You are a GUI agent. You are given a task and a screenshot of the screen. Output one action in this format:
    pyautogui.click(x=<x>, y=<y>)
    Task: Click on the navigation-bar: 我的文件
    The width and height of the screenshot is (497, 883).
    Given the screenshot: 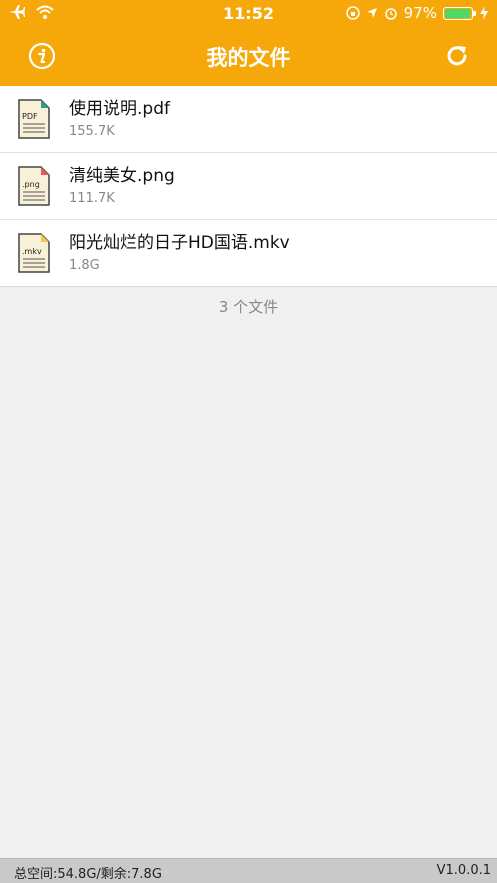 What is the action you would take?
    pyautogui.click(x=248, y=57)
    